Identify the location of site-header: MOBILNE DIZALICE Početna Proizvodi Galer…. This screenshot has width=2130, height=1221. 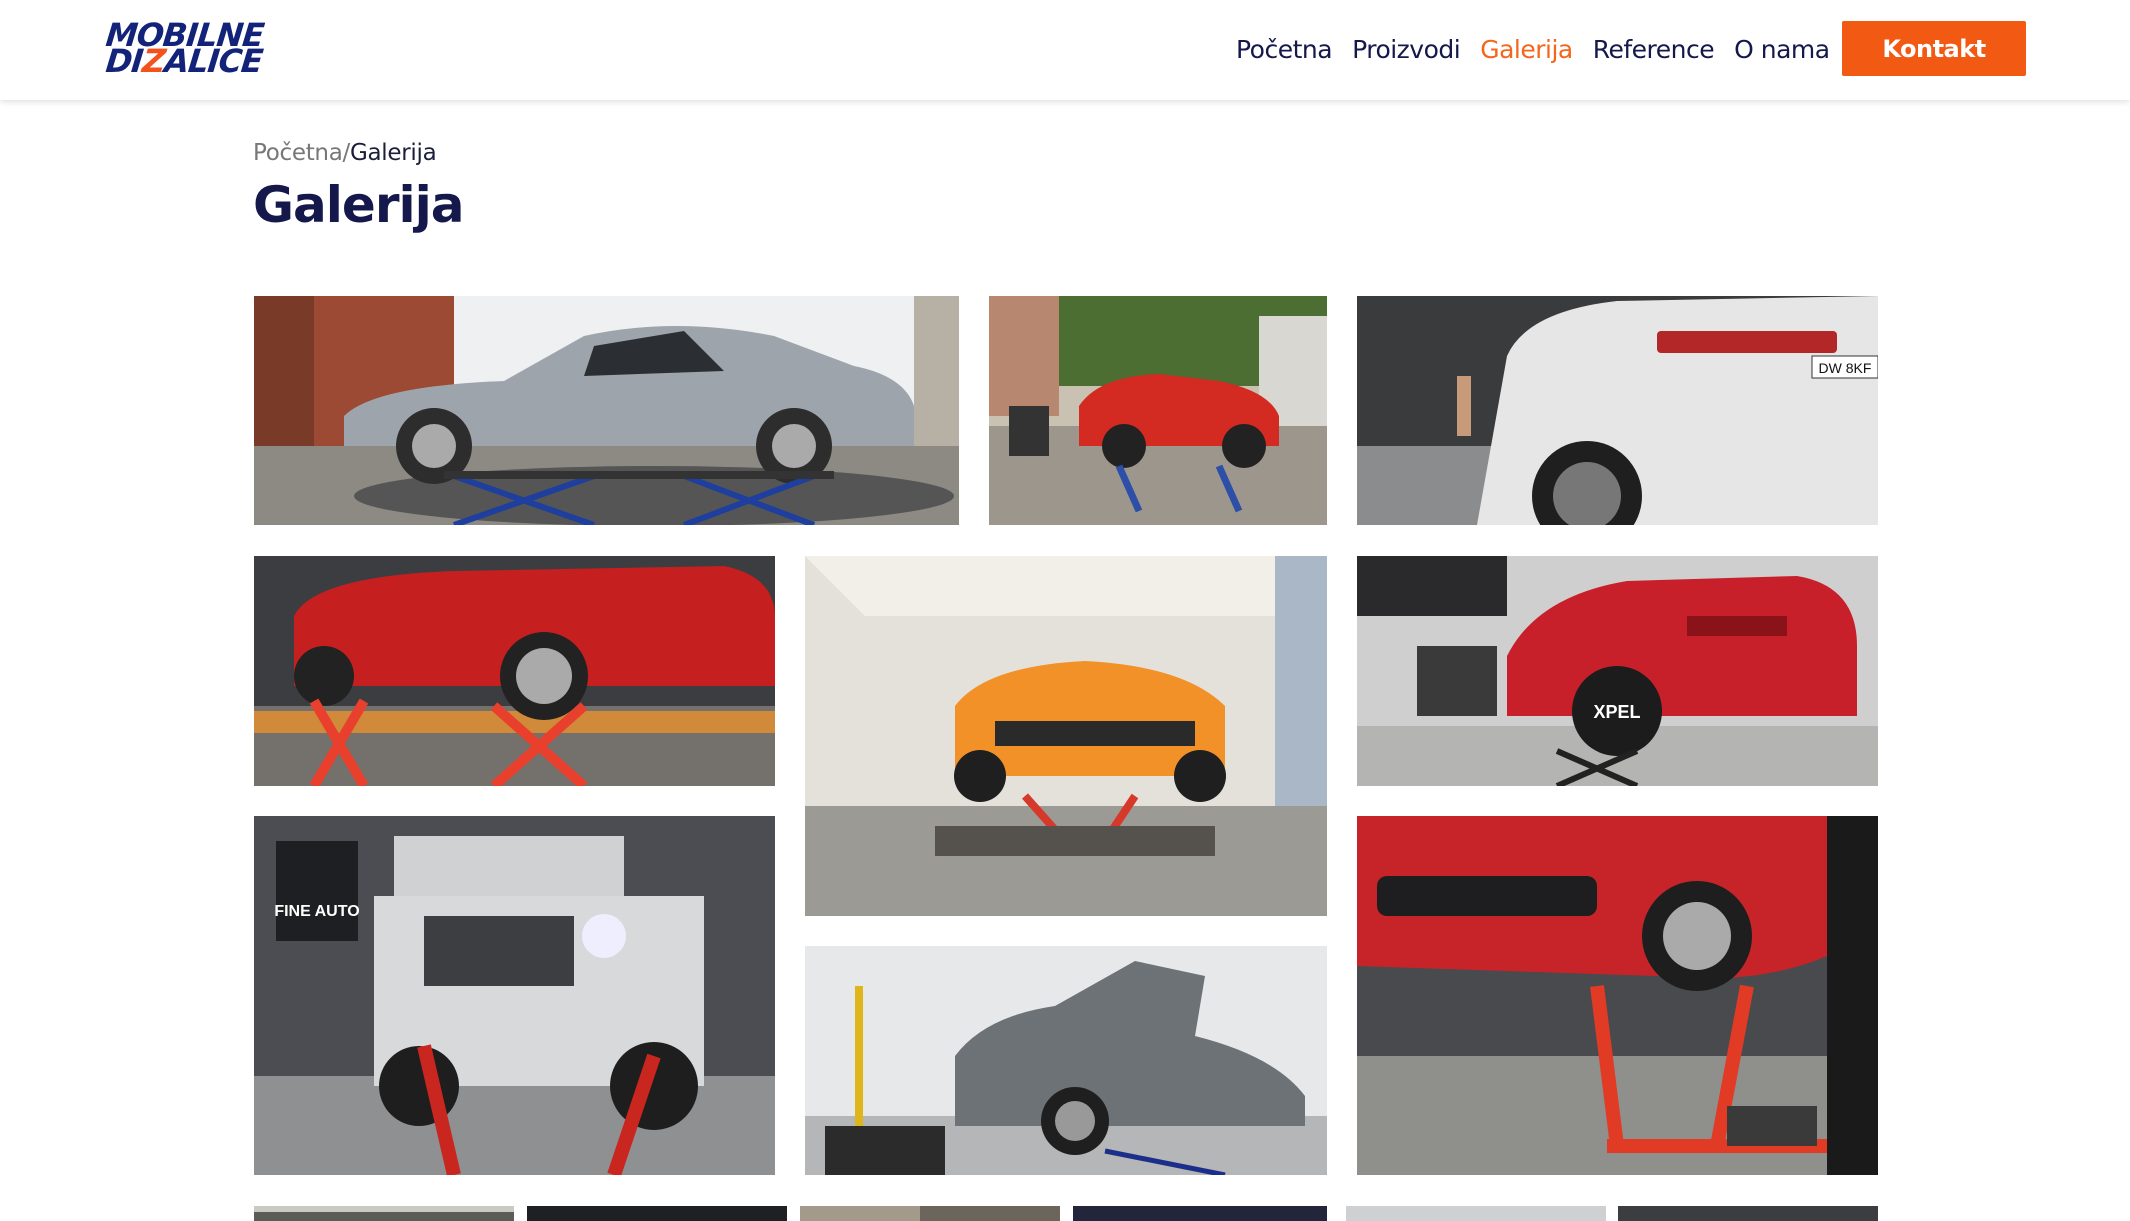
(1065, 50).